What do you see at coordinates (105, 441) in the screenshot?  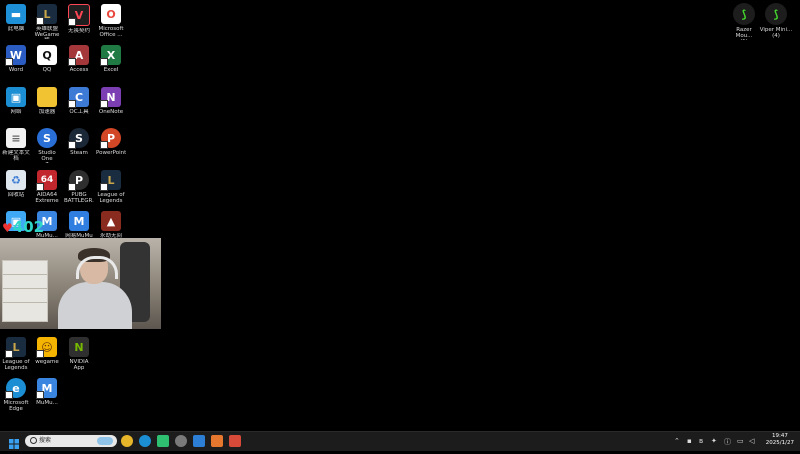 I see `search-highlight-icon` at bounding box center [105, 441].